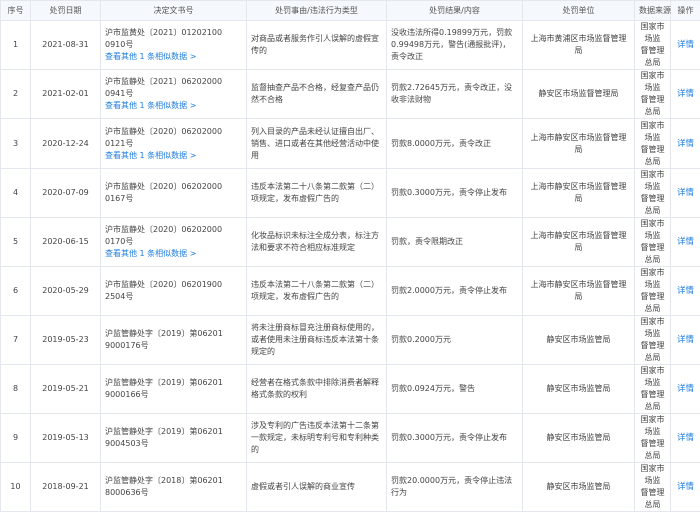 The width and height of the screenshot is (700, 512). I want to click on row-result: 罚款2.0000万元，责令停止发布, so click(455, 291).